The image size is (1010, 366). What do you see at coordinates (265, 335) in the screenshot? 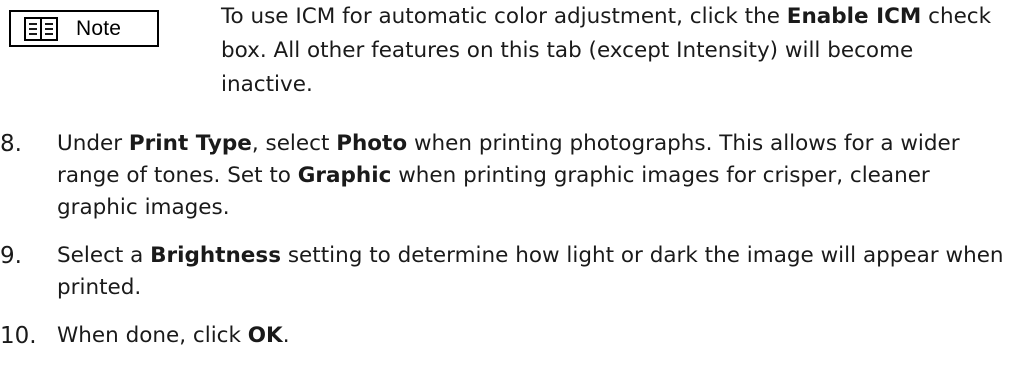
I see `step-text-bold: OK` at bounding box center [265, 335].